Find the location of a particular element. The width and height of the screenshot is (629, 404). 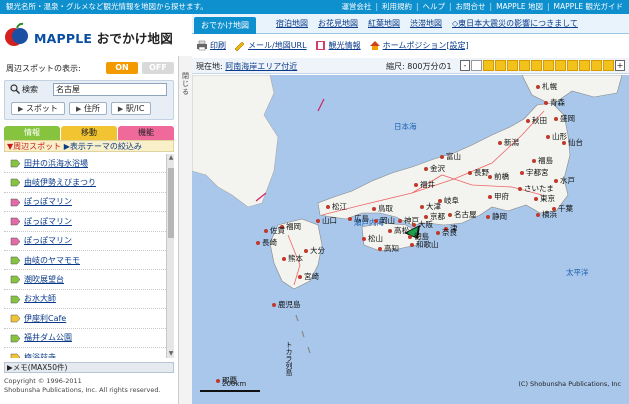

city-label: 鹿児島 is located at coordinates (289, 304).